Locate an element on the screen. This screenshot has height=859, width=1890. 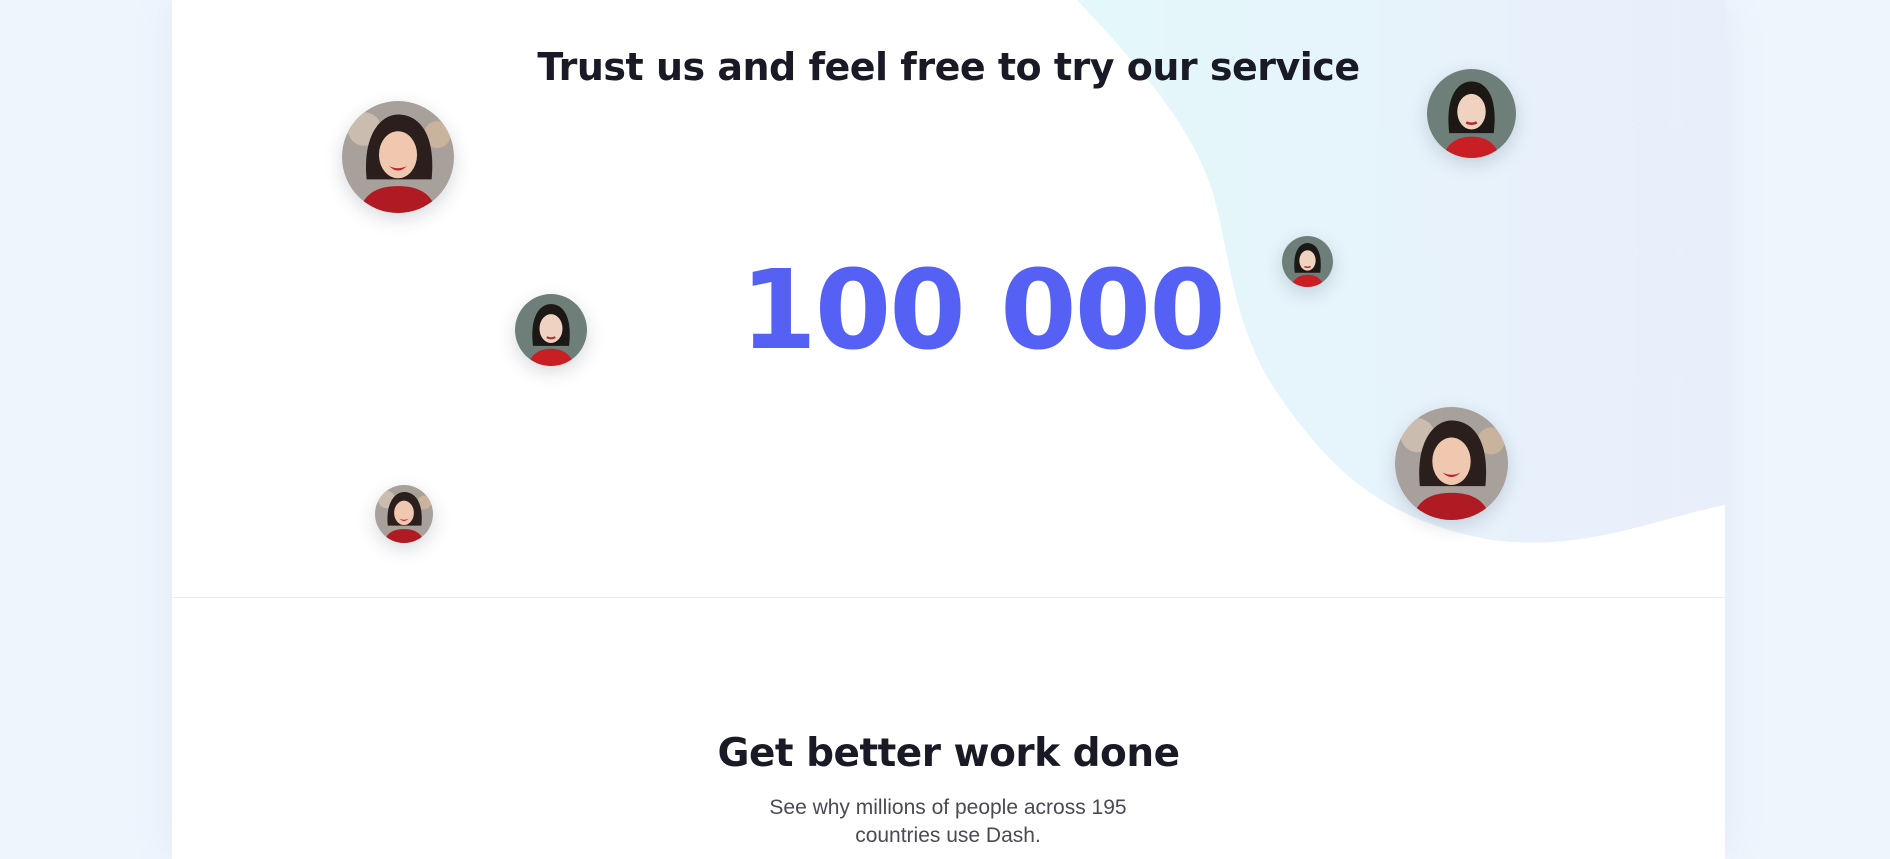
avatar-serious-woman-mid is located at coordinates (551, 330).